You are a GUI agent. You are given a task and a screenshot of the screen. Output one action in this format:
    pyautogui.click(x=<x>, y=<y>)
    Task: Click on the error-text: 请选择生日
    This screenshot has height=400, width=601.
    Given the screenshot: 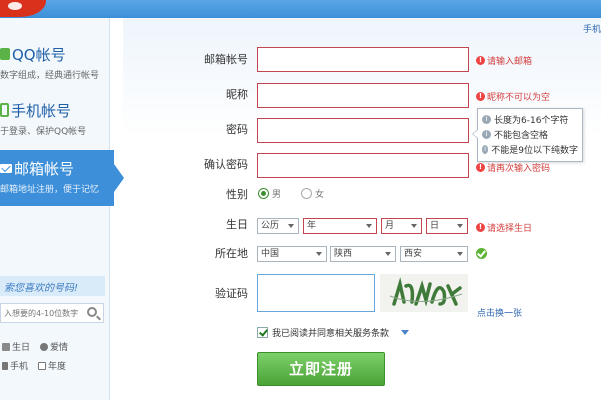 What is the action you would take?
    pyautogui.click(x=510, y=229)
    